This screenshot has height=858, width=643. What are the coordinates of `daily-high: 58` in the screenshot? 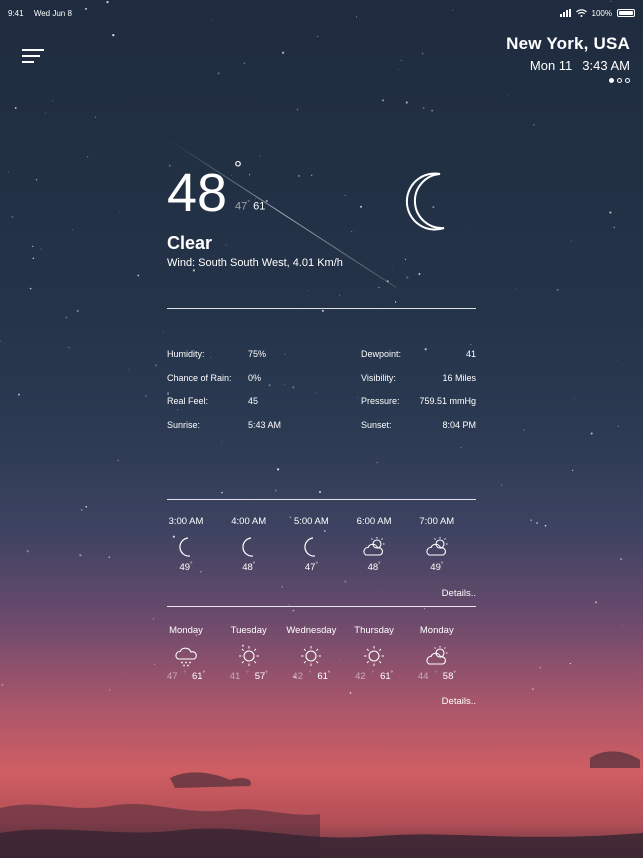 It's located at (448, 677).